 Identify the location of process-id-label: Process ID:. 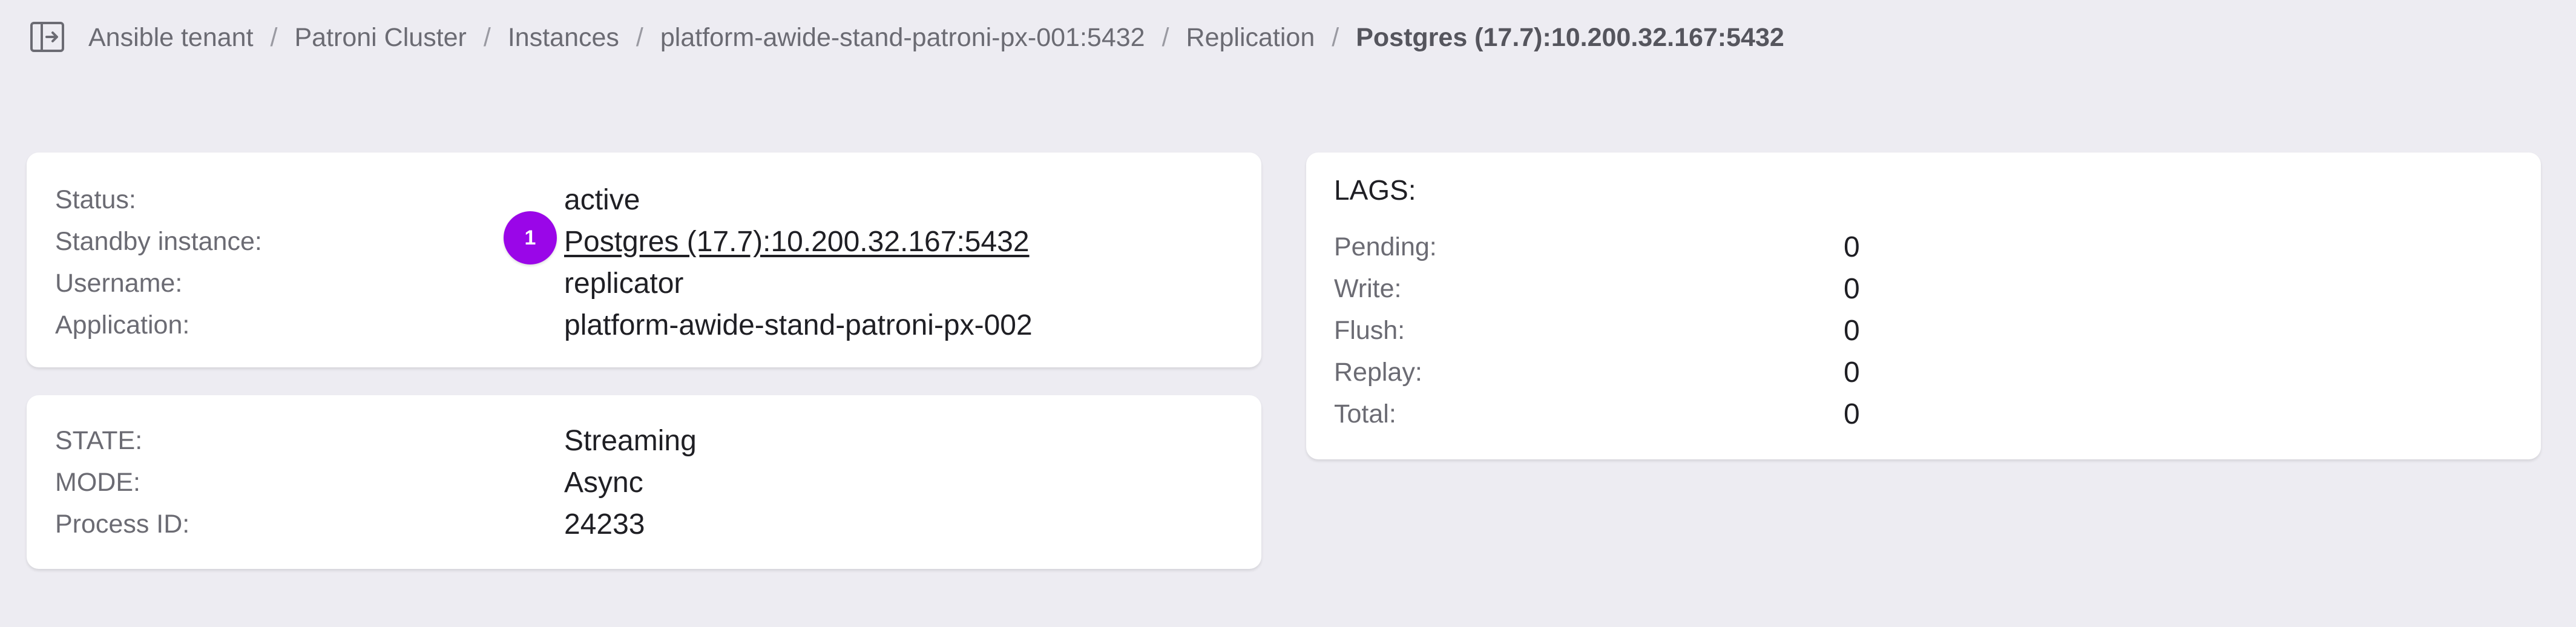
(122, 524).